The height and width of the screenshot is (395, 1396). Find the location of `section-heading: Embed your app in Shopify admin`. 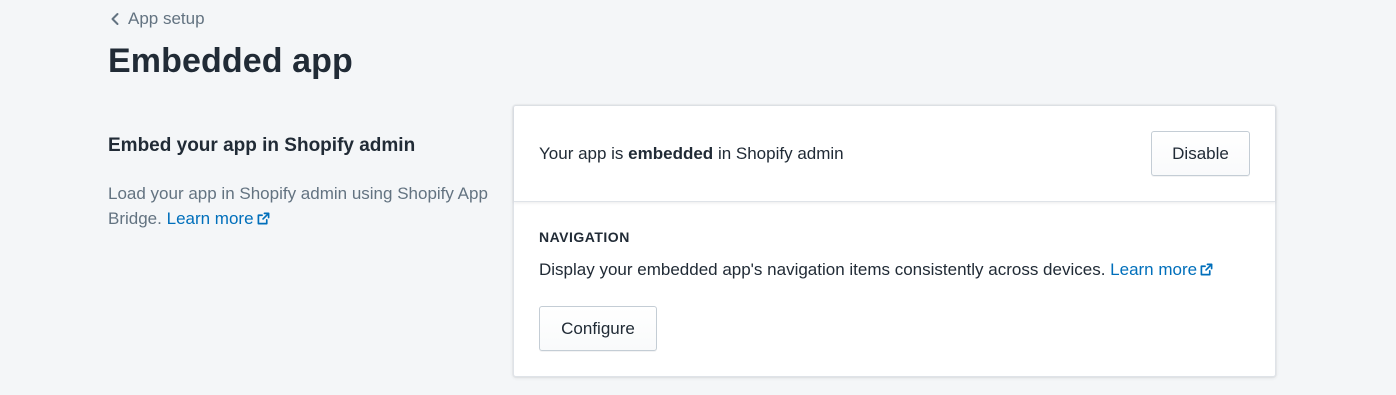

section-heading: Embed your app in Shopify admin is located at coordinates (262, 145).